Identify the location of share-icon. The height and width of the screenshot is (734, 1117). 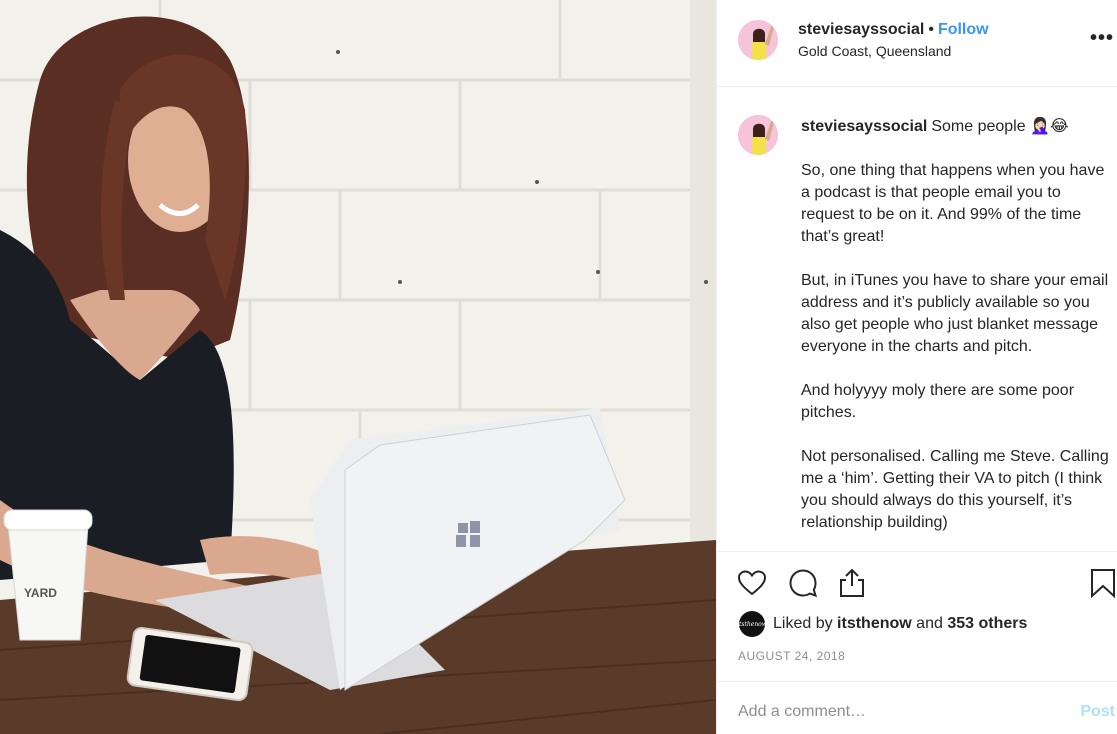
(852, 583).